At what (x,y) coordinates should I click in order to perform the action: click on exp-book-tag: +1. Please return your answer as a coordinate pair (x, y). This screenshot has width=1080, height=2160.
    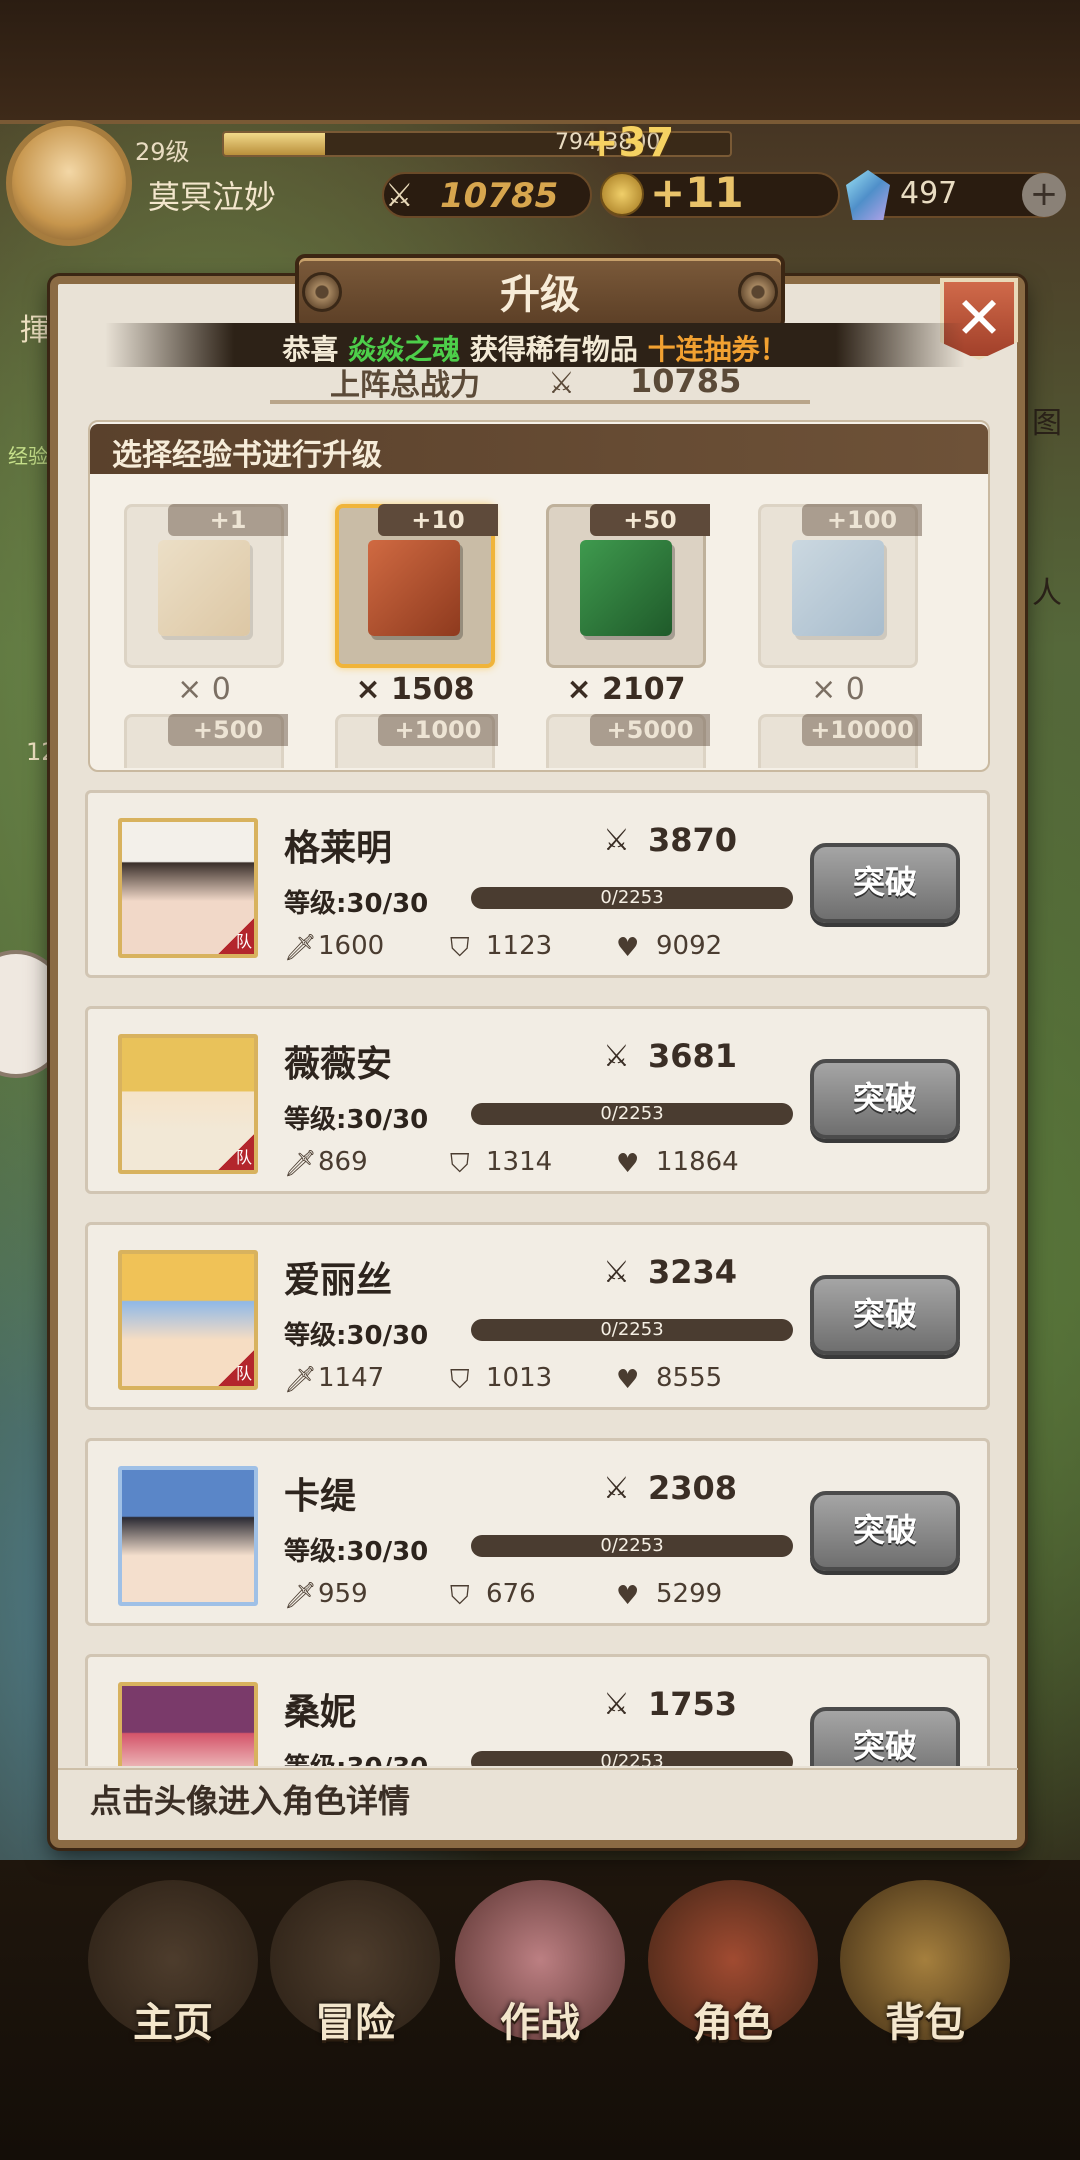
    Looking at the image, I should click on (228, 520).